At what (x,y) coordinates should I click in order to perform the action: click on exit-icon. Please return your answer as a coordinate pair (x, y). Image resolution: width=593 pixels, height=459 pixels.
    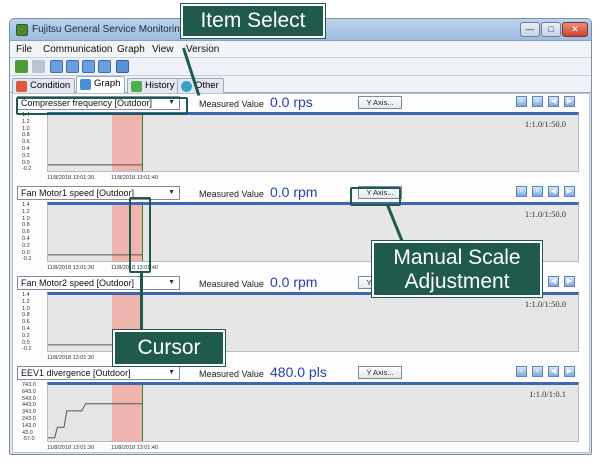
    Looking at the image, I should click on (122, 66).